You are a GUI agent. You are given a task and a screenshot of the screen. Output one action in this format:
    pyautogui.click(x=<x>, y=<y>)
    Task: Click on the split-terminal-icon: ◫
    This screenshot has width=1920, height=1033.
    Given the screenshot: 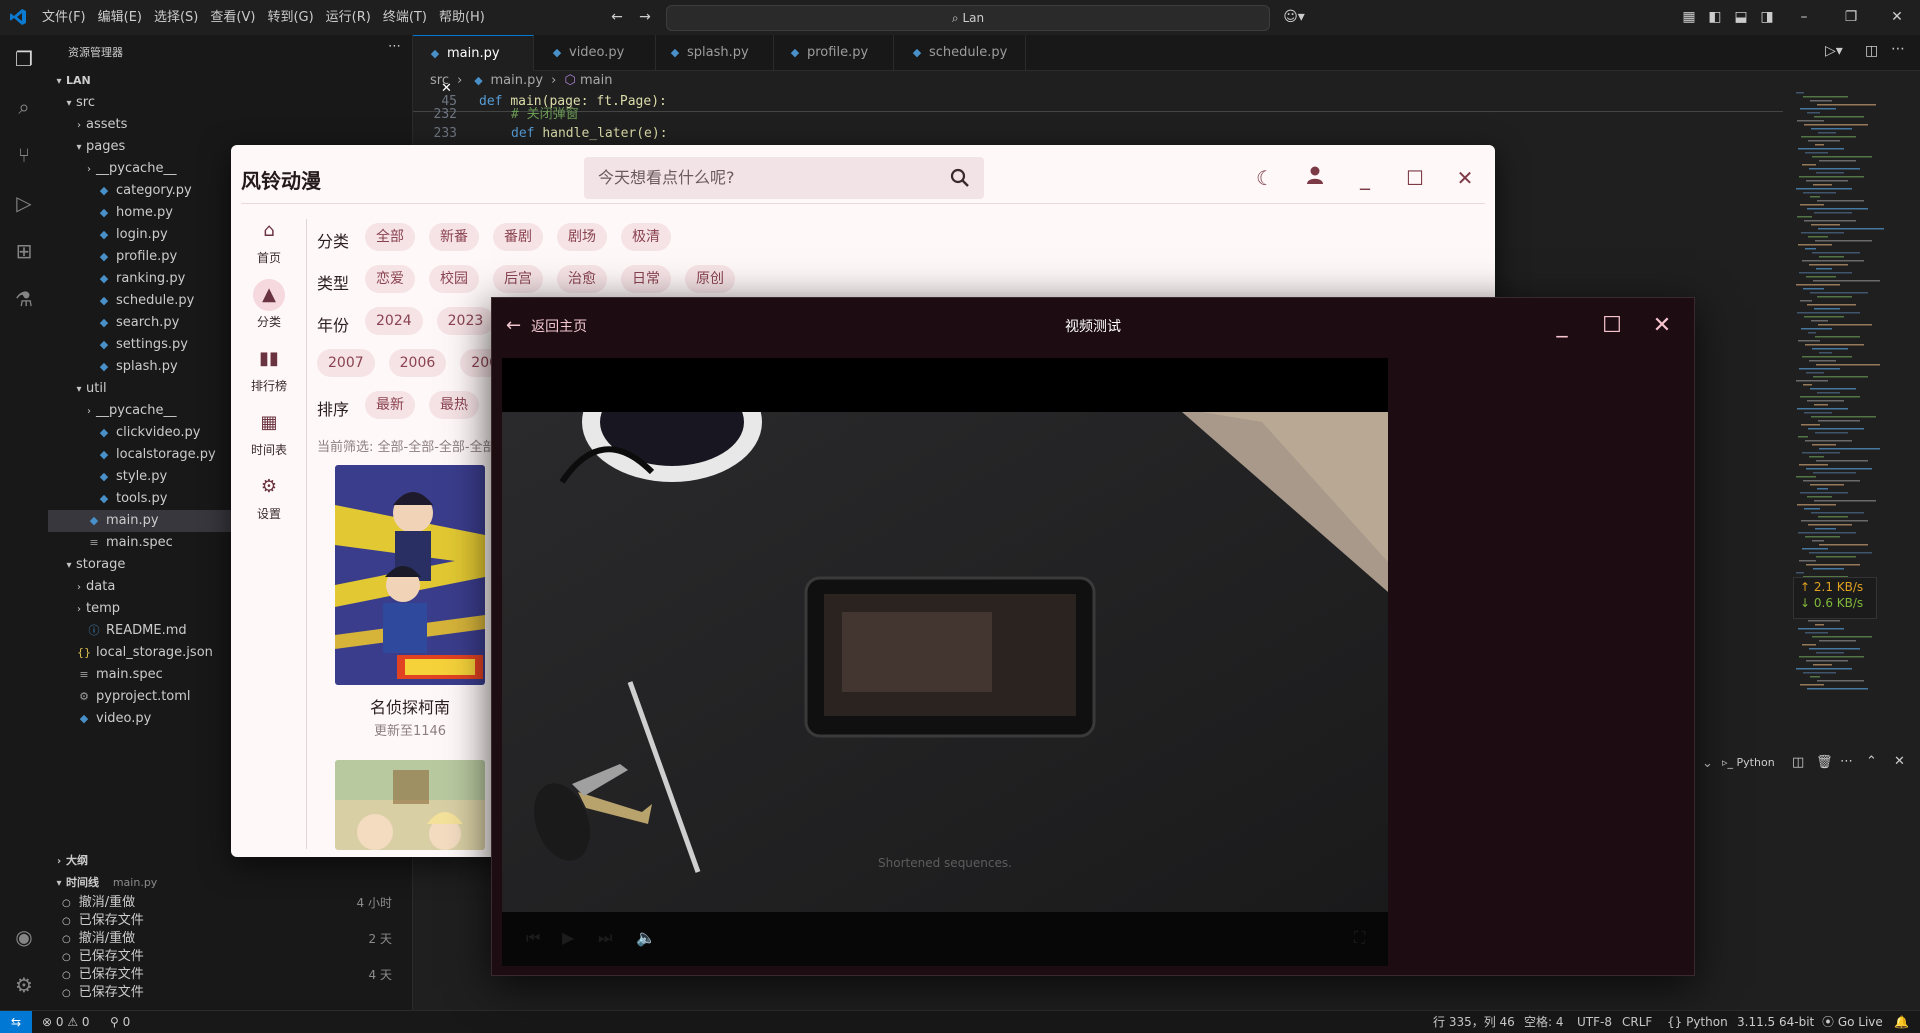 What is the action you would take?
    pyautogui.click(x=1798, y=762)
    